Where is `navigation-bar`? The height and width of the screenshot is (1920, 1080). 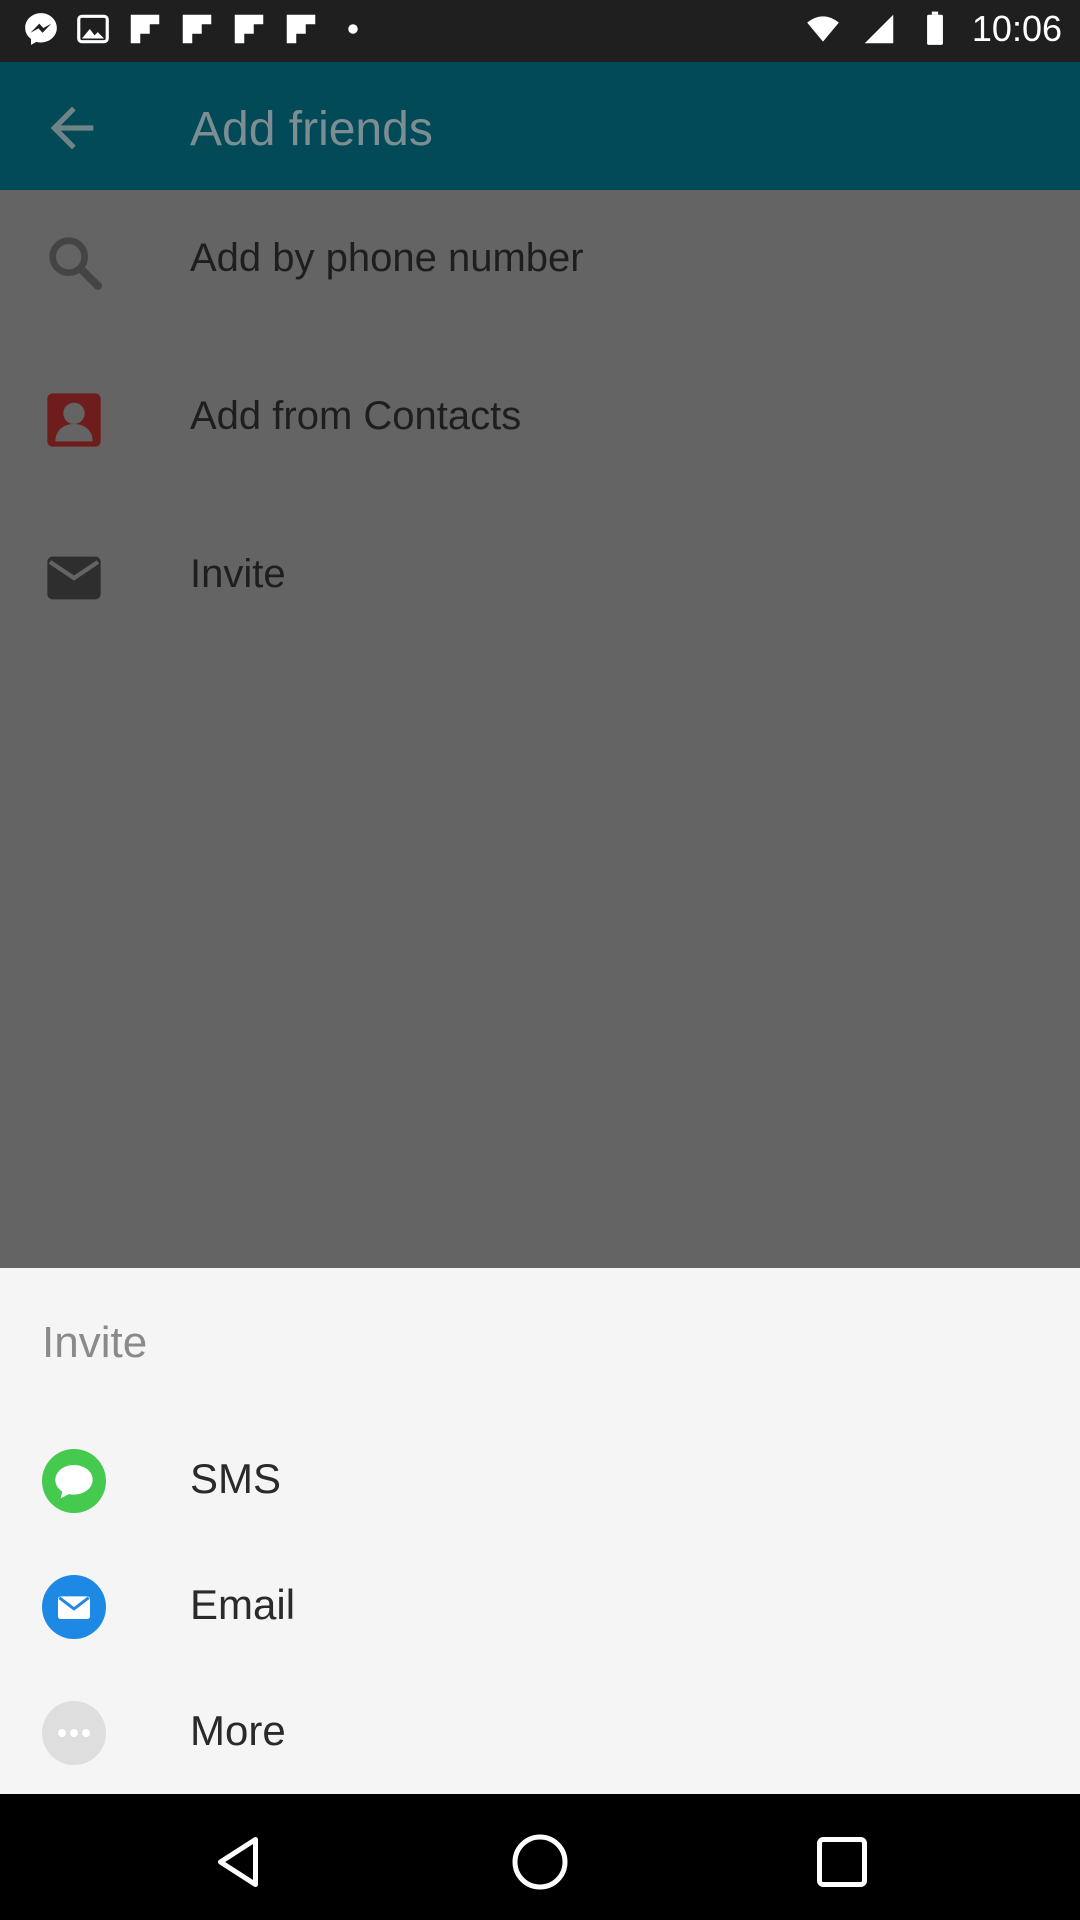
navigation-bar is located at coordinates (540, 1857).